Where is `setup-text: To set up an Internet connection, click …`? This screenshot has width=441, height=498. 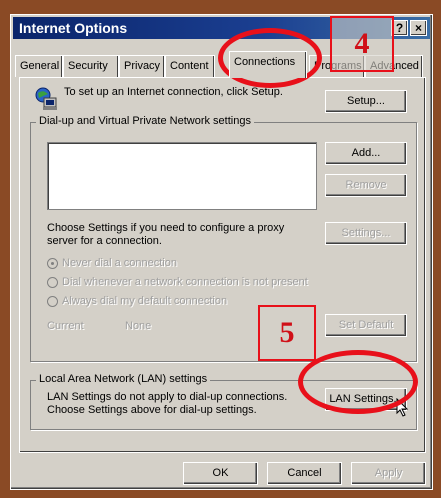 setup-text: To set up an Internet connection, click … is located at coordinates (173, 92).